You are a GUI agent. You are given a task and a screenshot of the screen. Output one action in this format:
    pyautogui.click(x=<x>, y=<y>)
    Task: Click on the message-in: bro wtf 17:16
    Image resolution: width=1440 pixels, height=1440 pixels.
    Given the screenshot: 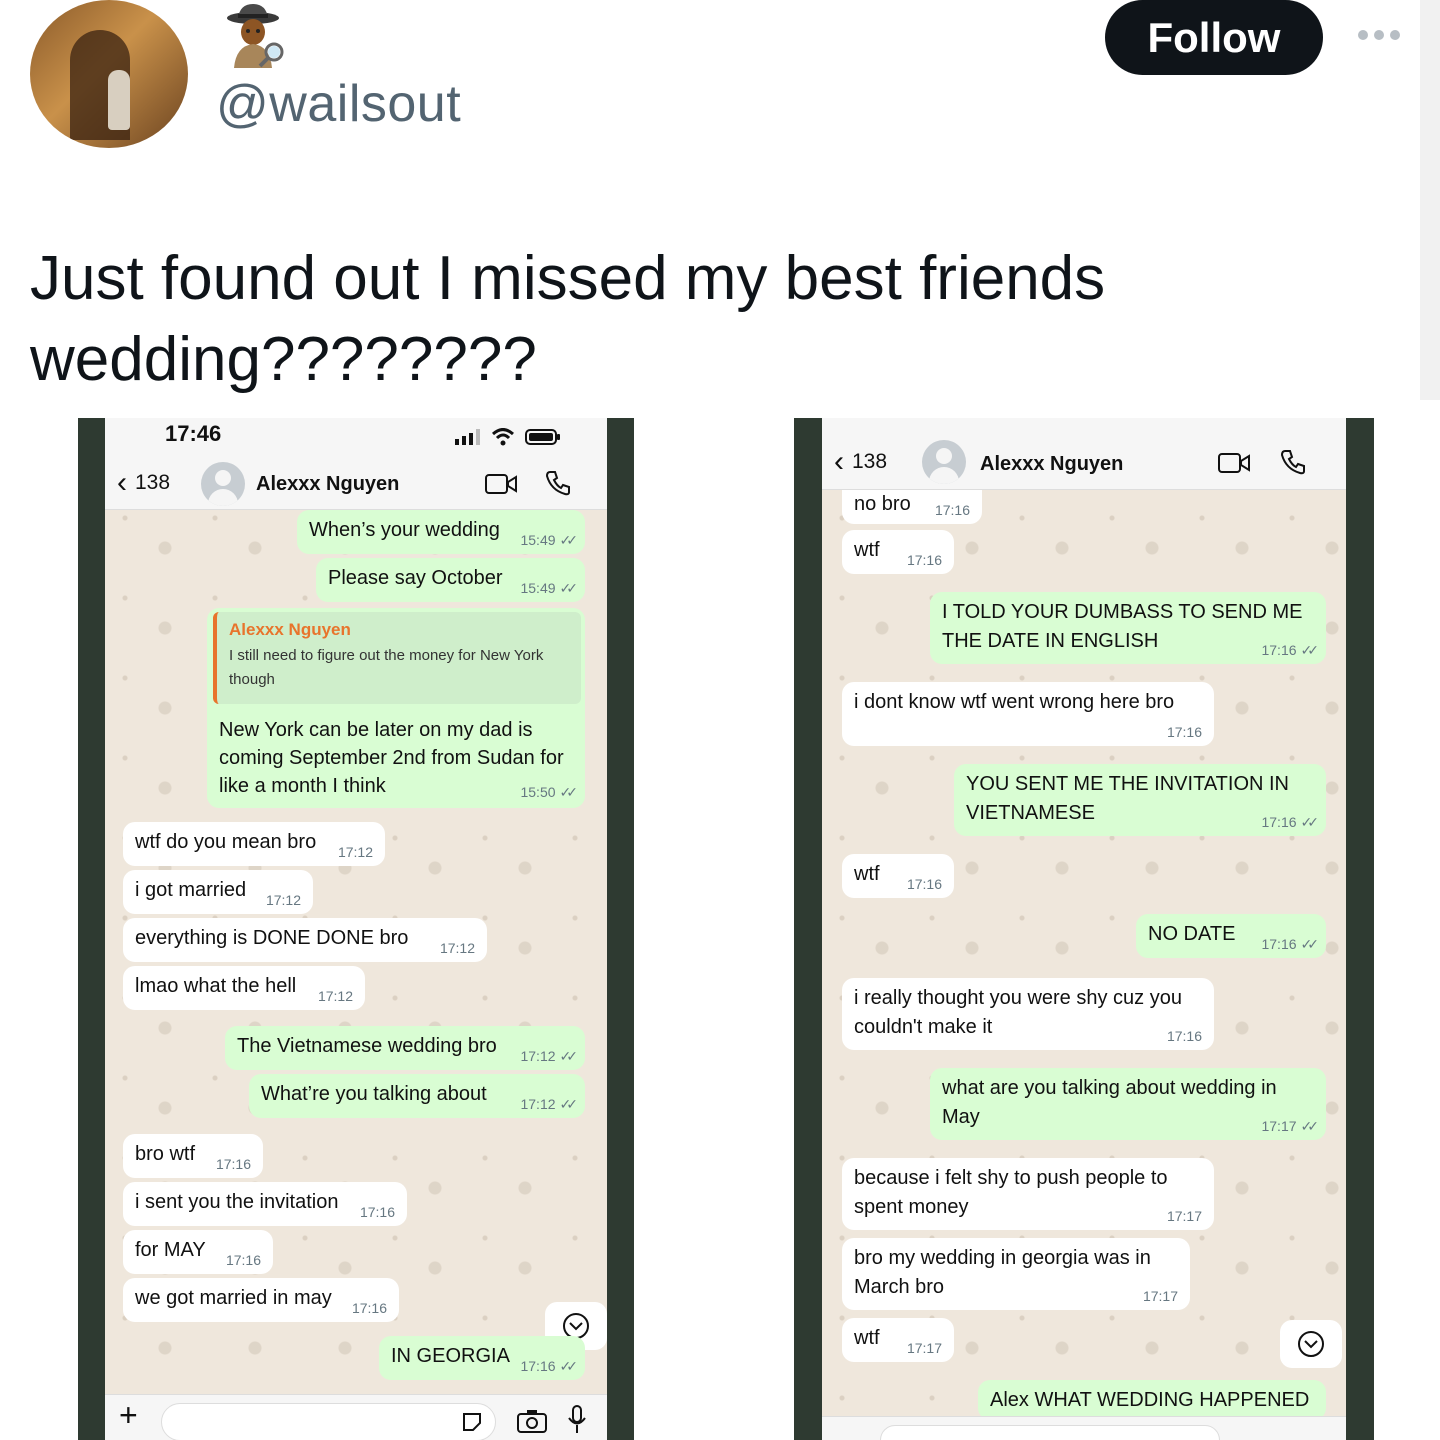 What is the action you would take?
    pyautogui.click(x=193, y=1156)
    